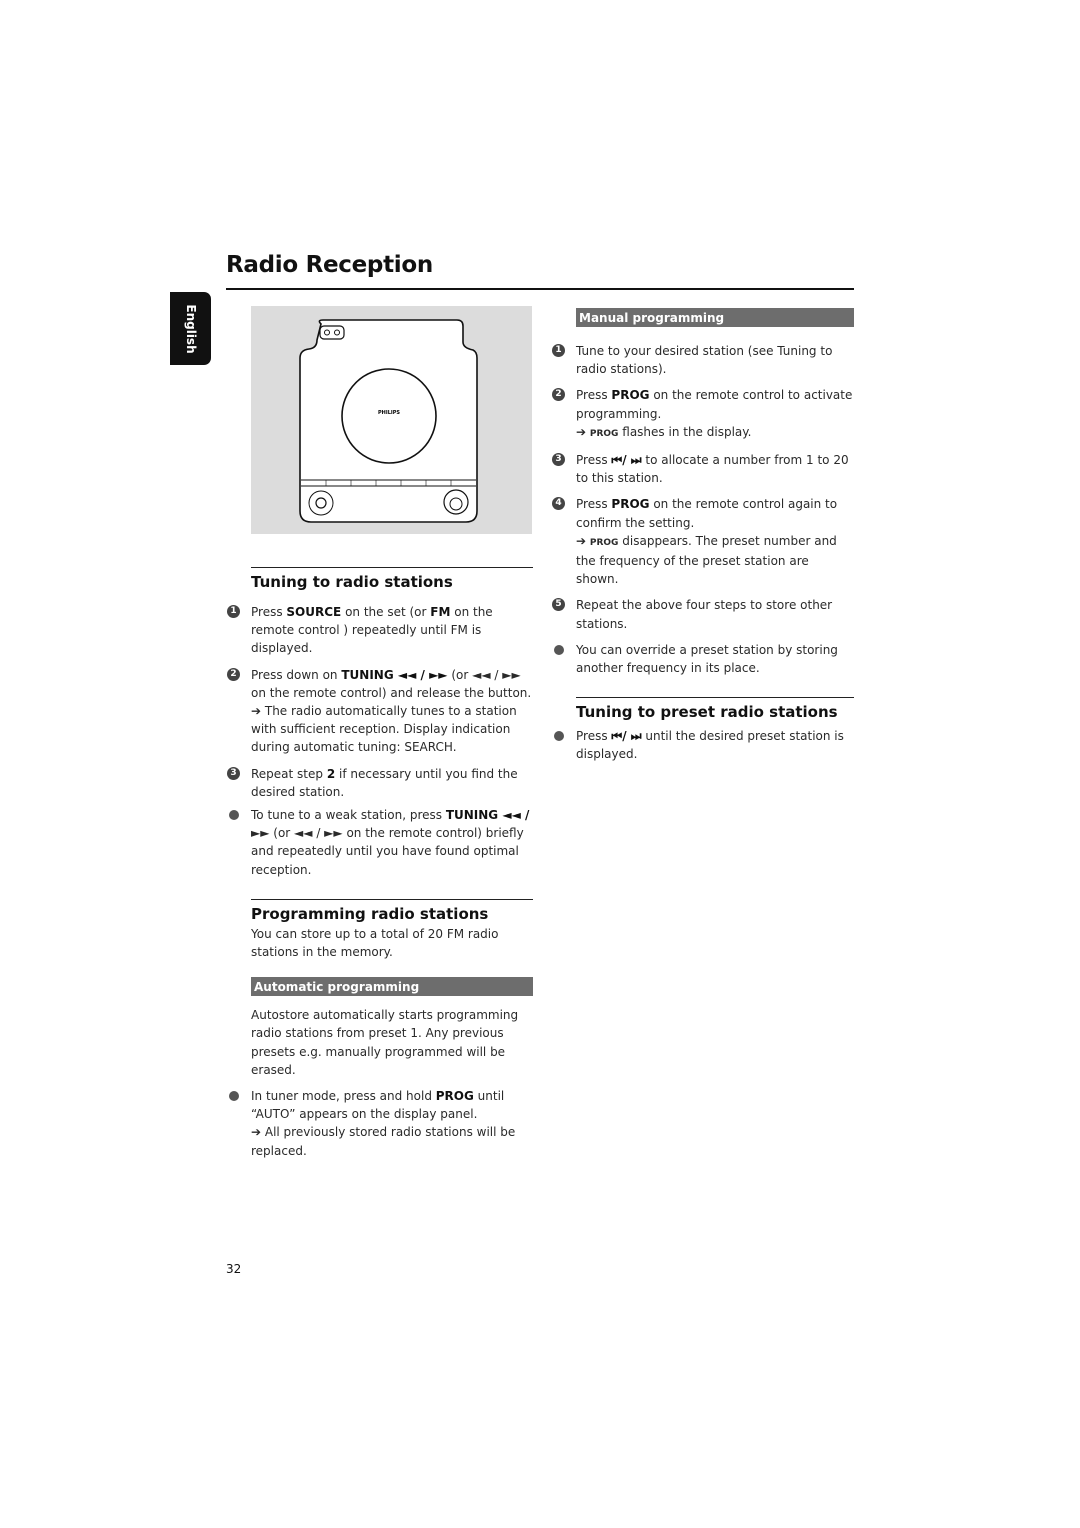  Describe the element at coordinates (392, 580) in the screenshot. I see `tuning-heading: Tuning to radio stations` at that location.